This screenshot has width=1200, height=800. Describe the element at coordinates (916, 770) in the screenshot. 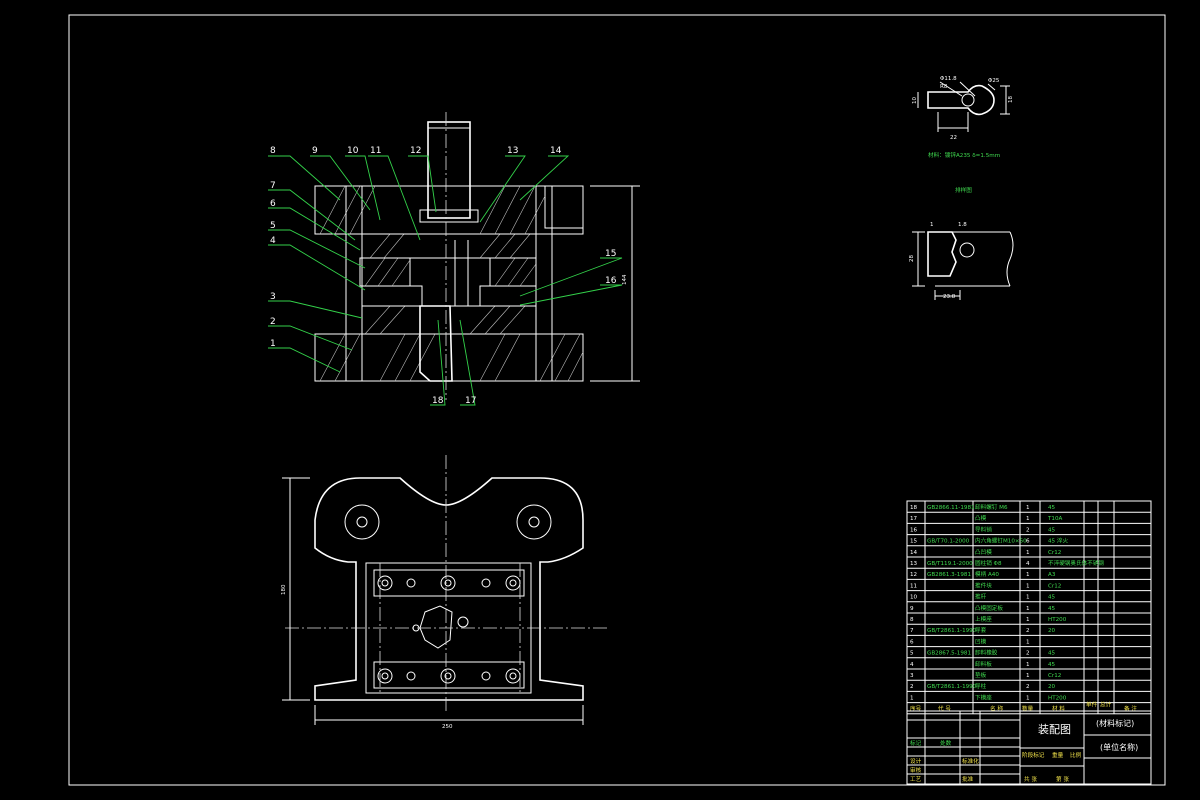

I see `sig-review: 审核` at that location.